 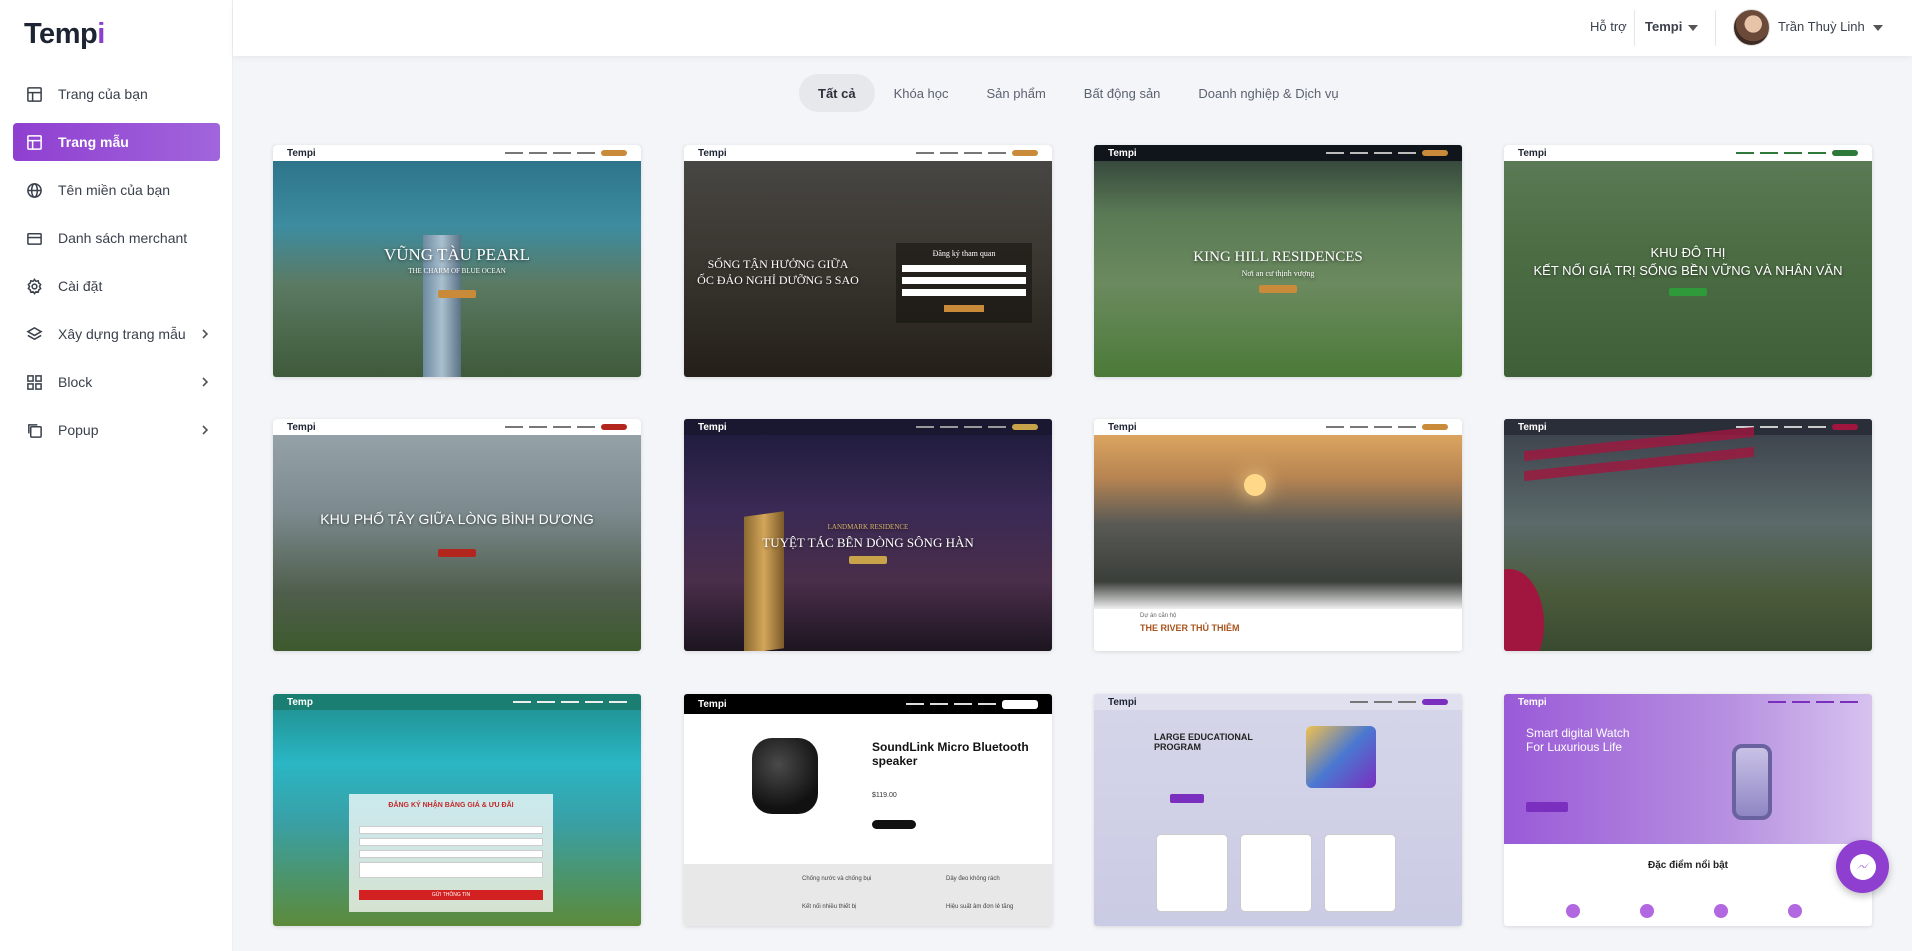 I want to click on top-bar: Hỗ trợ Tempi Trần Thuỳ Linh, so click(x=1072, y=28).